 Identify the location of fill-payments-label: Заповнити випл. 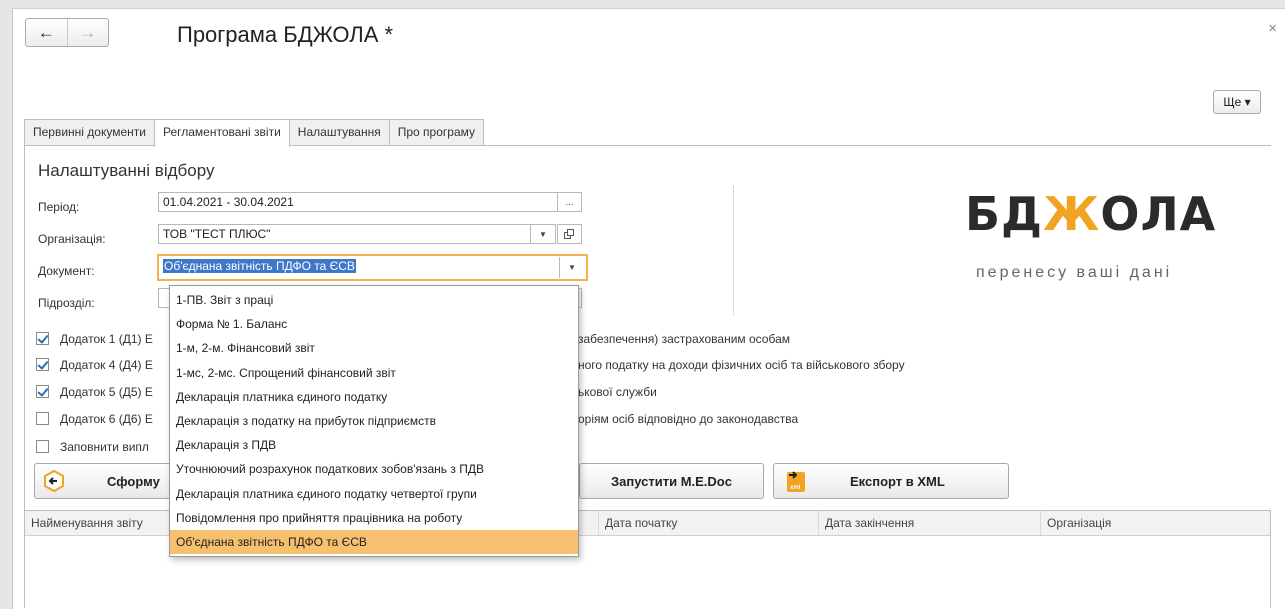
(104, 447).